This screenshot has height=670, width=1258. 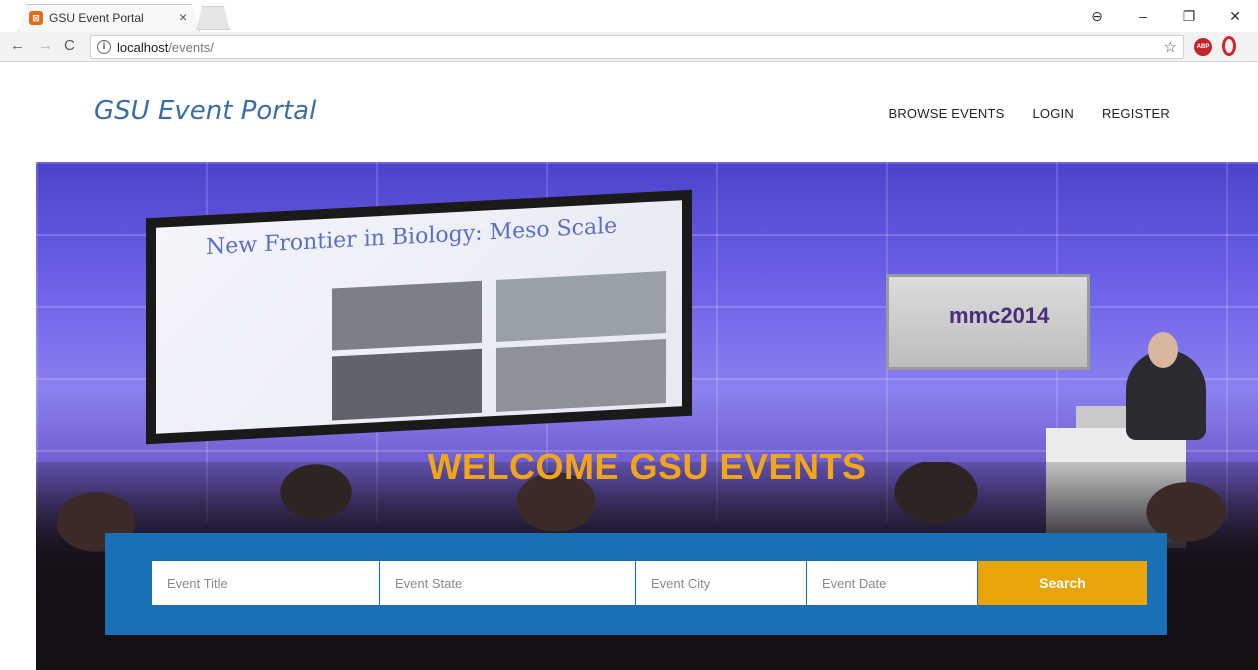 What do you see at coordinates (1052, 113) in the screenshot?
I see `nav-login: LOGIN` at bounding box center [1052, 113].